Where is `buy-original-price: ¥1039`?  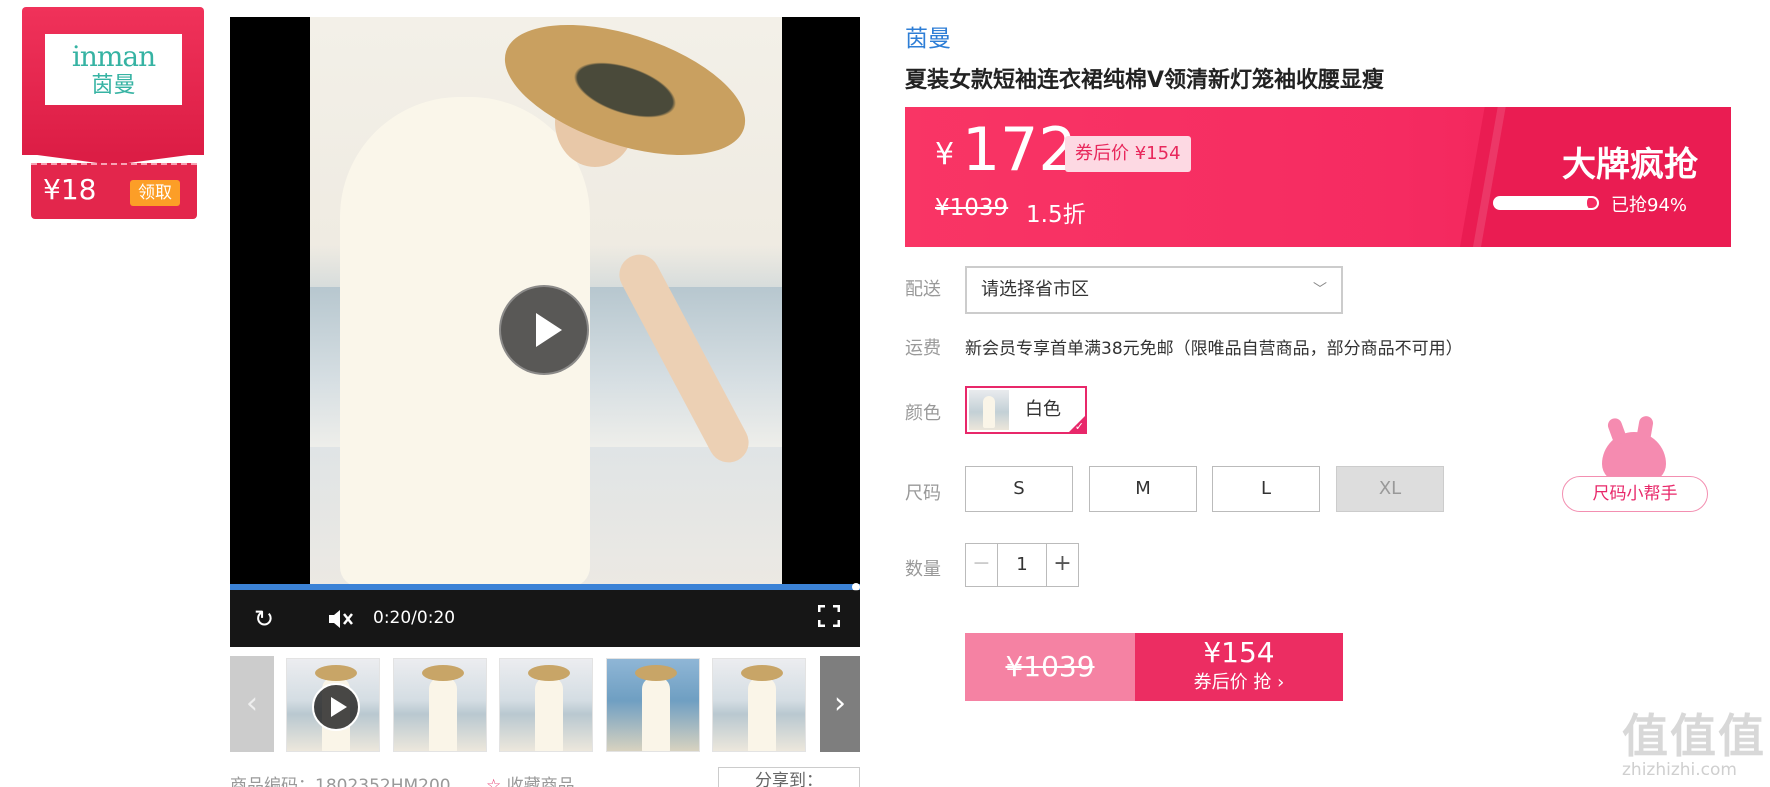
buy-original-price: ¥1039 is located at coordinates (1050, 667).